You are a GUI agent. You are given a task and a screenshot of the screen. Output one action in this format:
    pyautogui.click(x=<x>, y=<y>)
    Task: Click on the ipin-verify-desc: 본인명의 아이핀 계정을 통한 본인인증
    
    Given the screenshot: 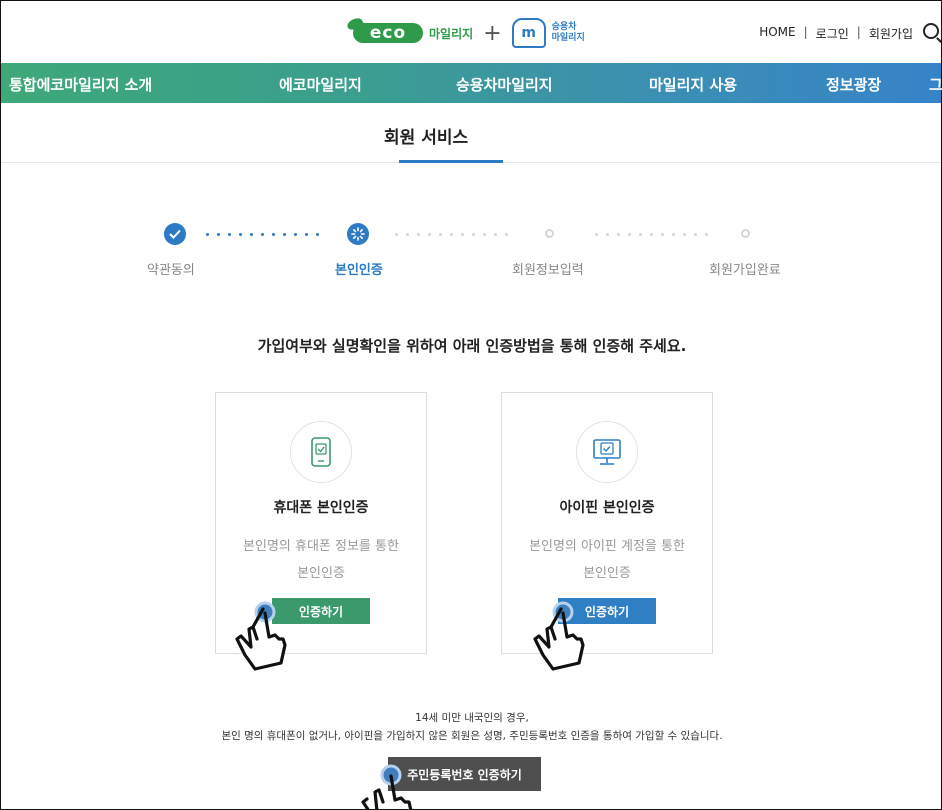 What is the action you would take?
    pyautogui.click(x=607, y=560)
    